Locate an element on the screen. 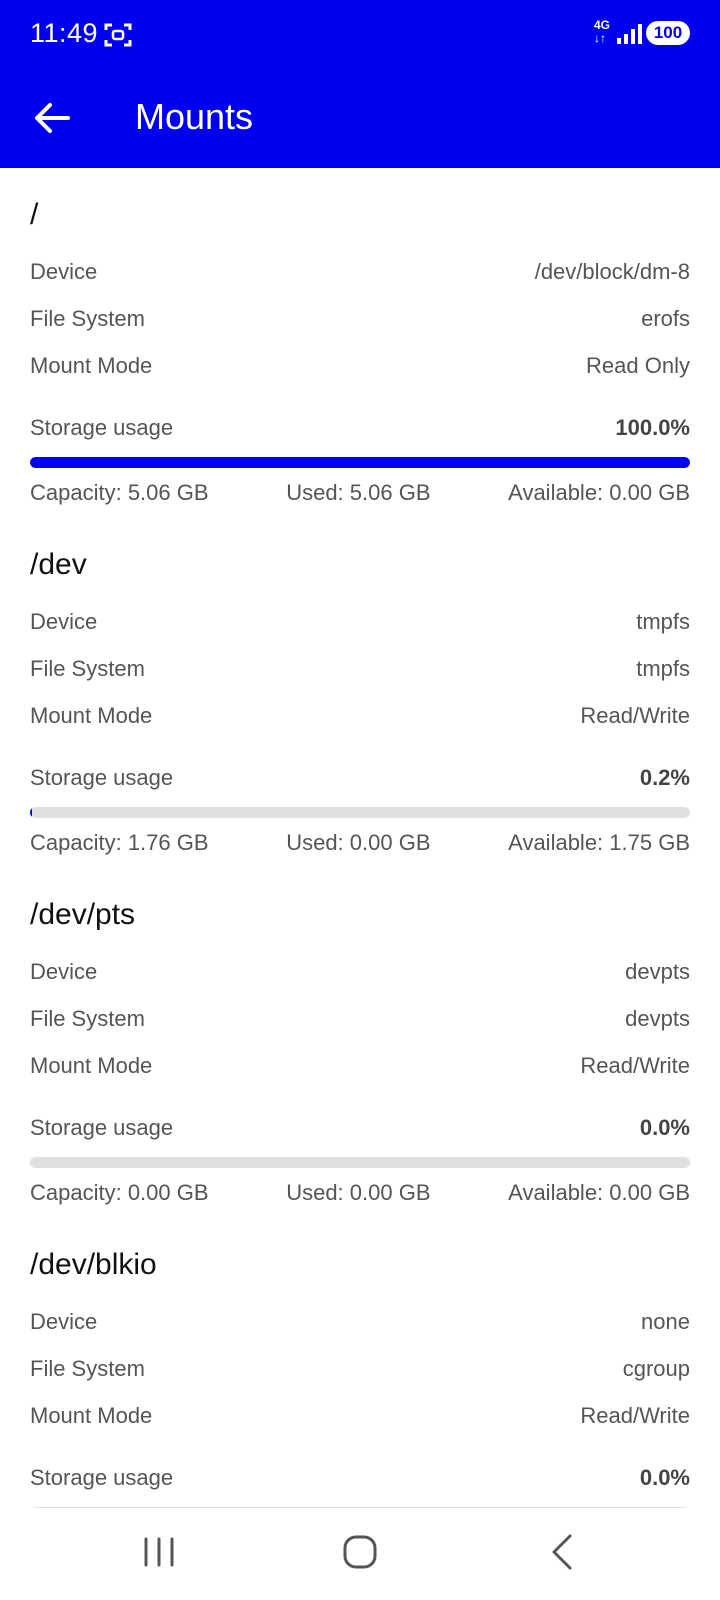 This screenshot has width=720, height=1600. file-system-row: File System devpts is located at coordinates (360, 1018).